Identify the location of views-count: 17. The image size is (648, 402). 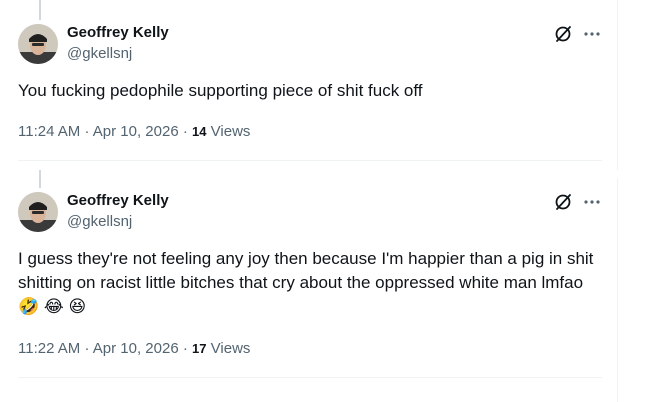
(199, 348).